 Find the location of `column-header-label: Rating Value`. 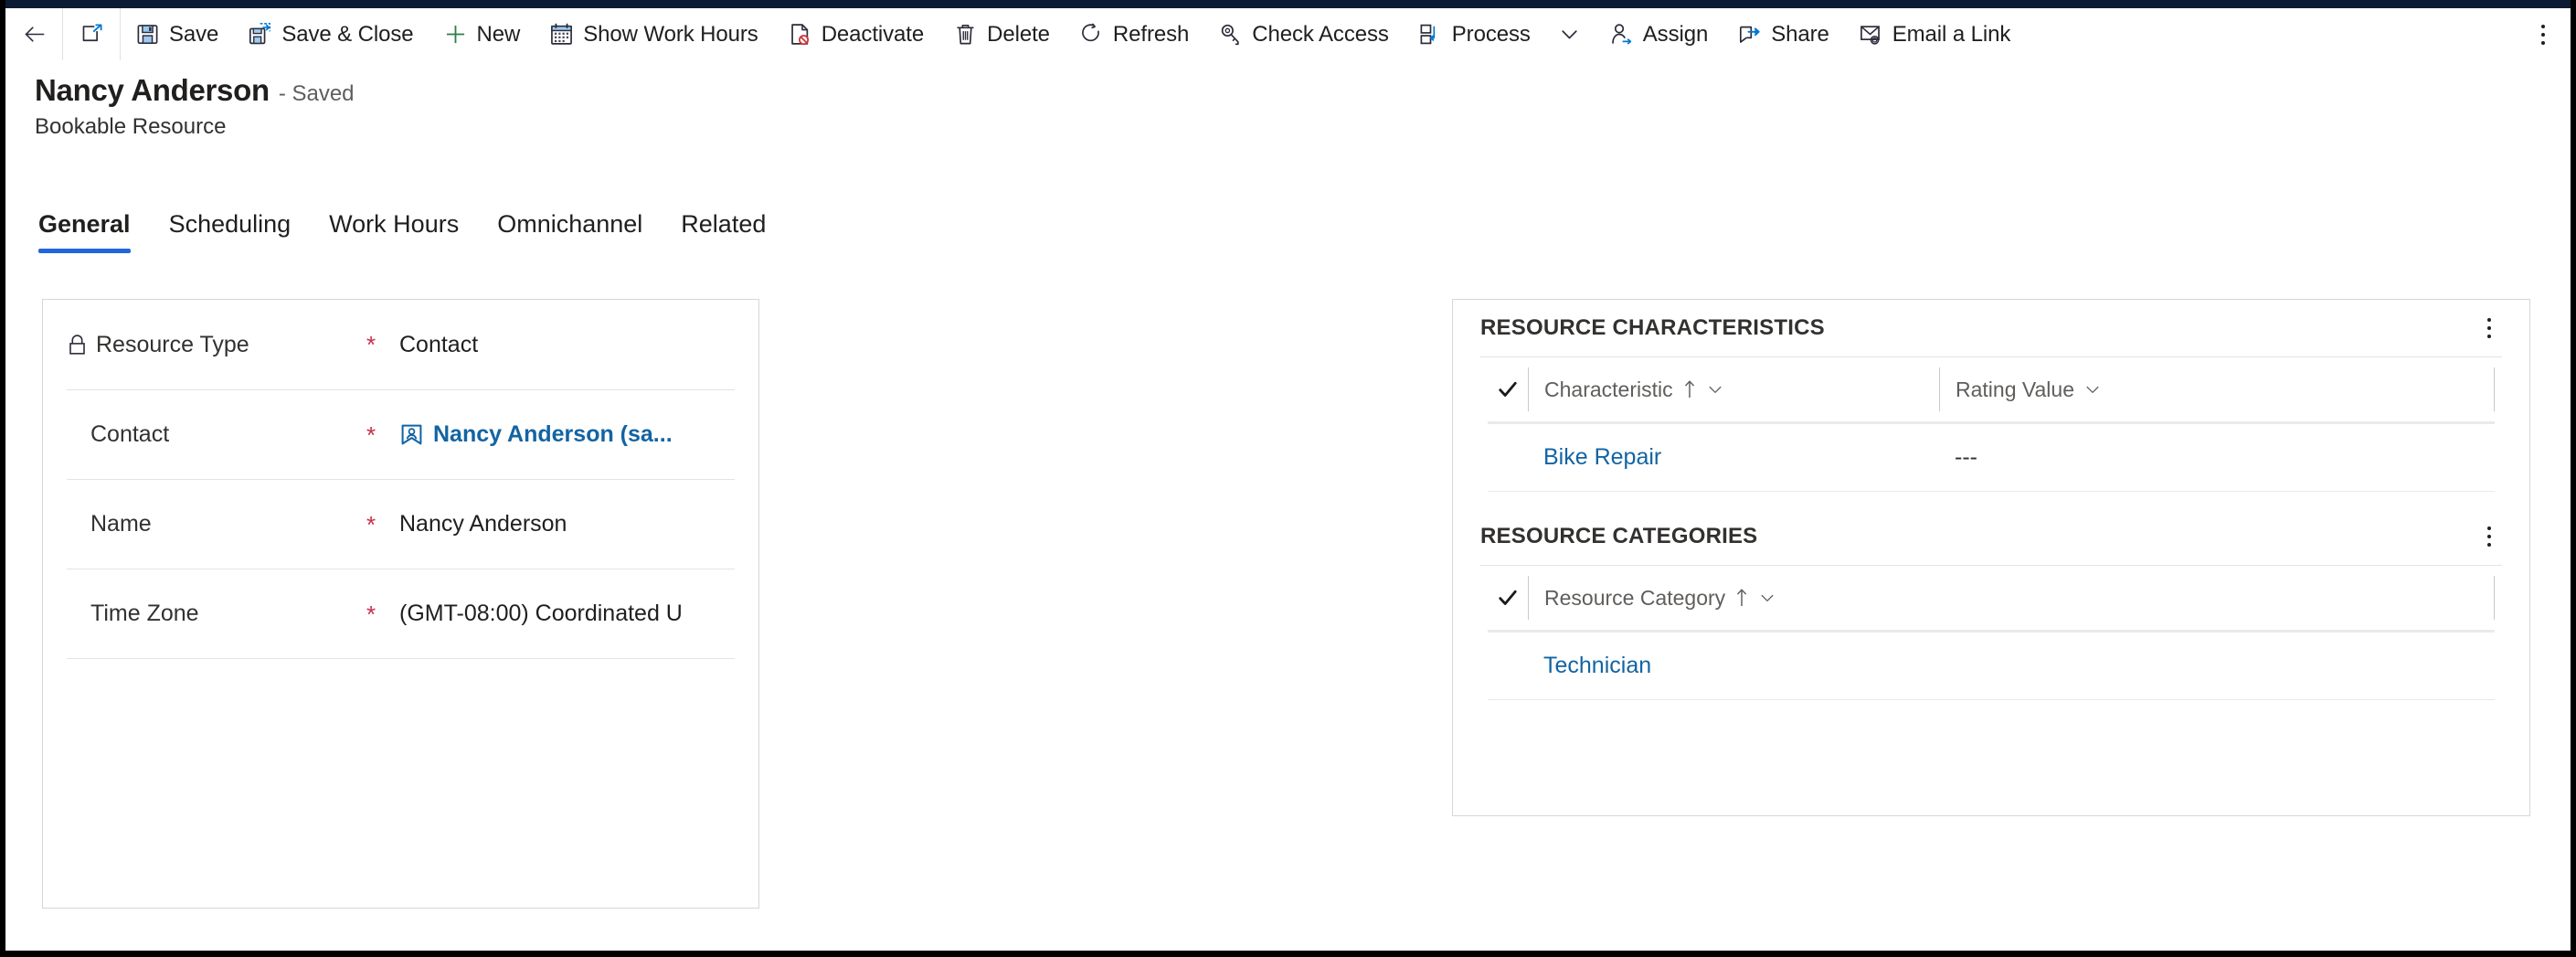

column-header-label: Rating Value is located at coordinates (2015, 389).